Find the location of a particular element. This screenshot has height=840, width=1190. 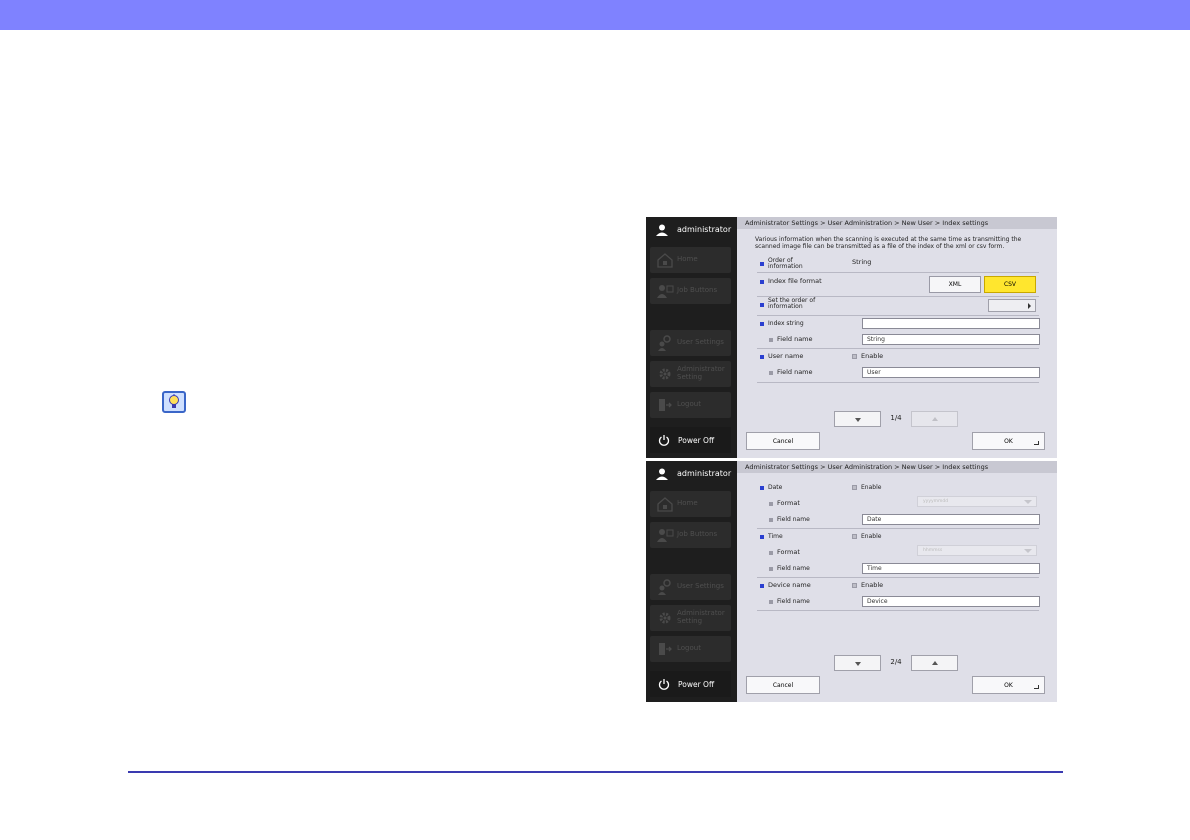

triangle-down-icon is located at coordinates (858, 420).